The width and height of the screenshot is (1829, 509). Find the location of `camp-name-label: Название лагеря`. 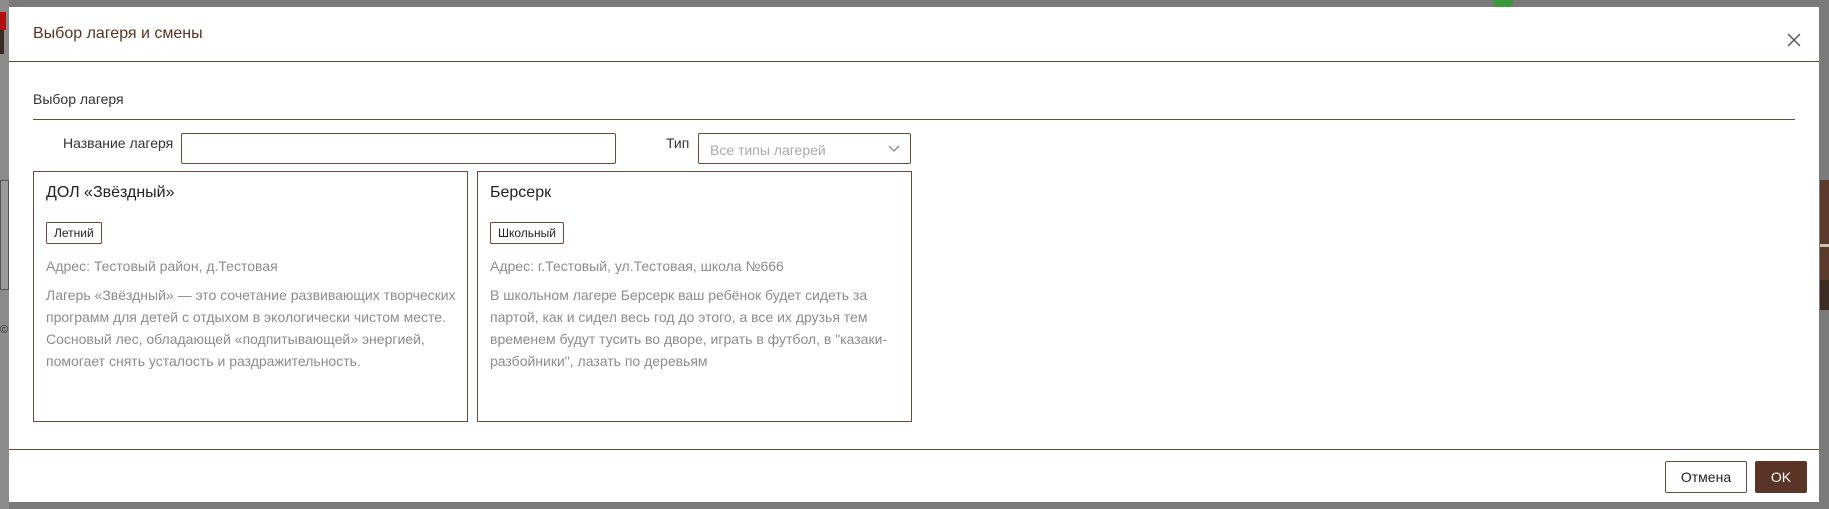

camp-name-label: Название лагеря is located at coordinates (118, 143).